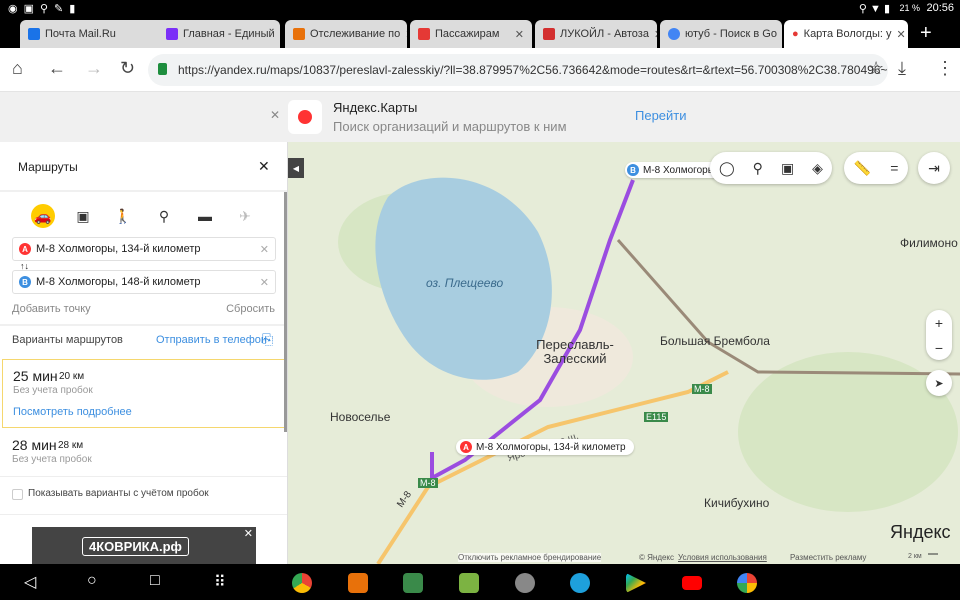 The image size is (960, 600). Describe the element at coordinates (83, 216) in the screenshot. I see `bus-mode-icon: ▣` at that location.